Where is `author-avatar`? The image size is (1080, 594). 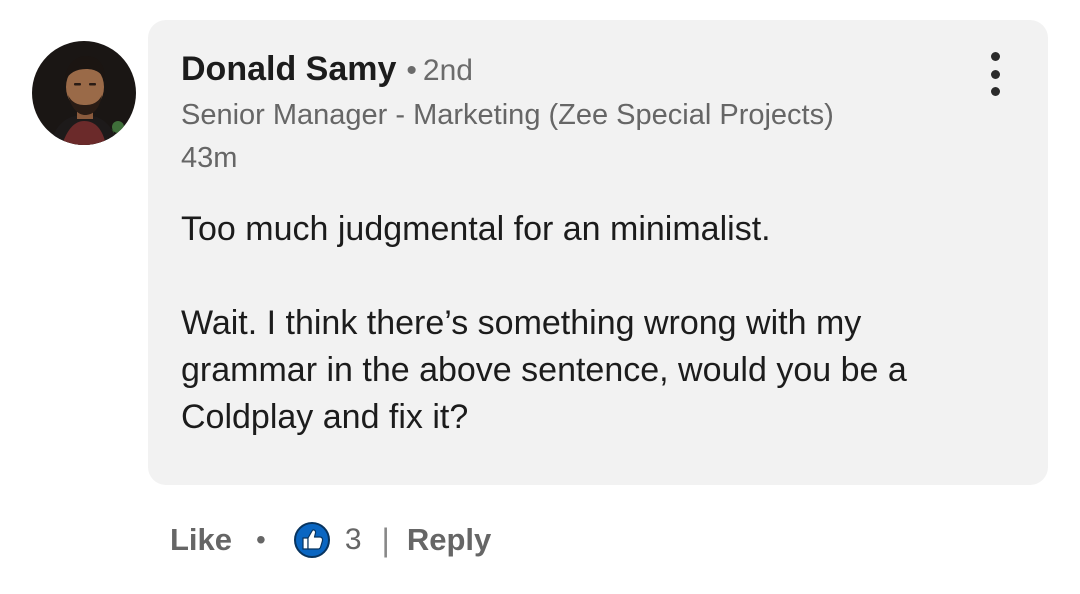
author-avatar is located at coordinates (84, 93).